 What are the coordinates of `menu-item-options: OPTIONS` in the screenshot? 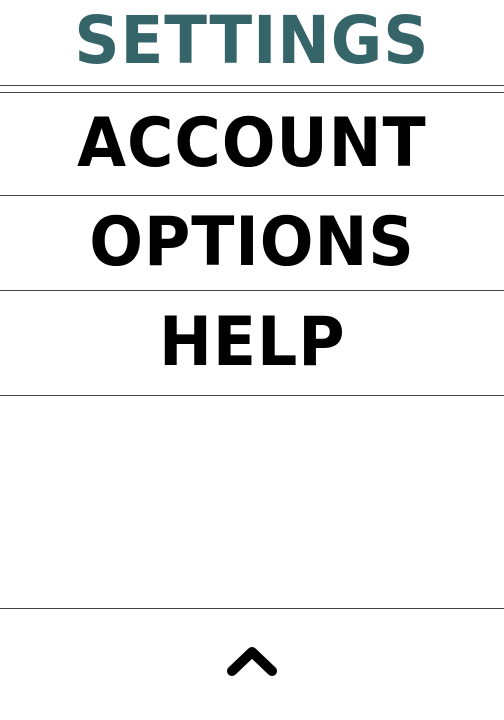 It's located at (252, 243).